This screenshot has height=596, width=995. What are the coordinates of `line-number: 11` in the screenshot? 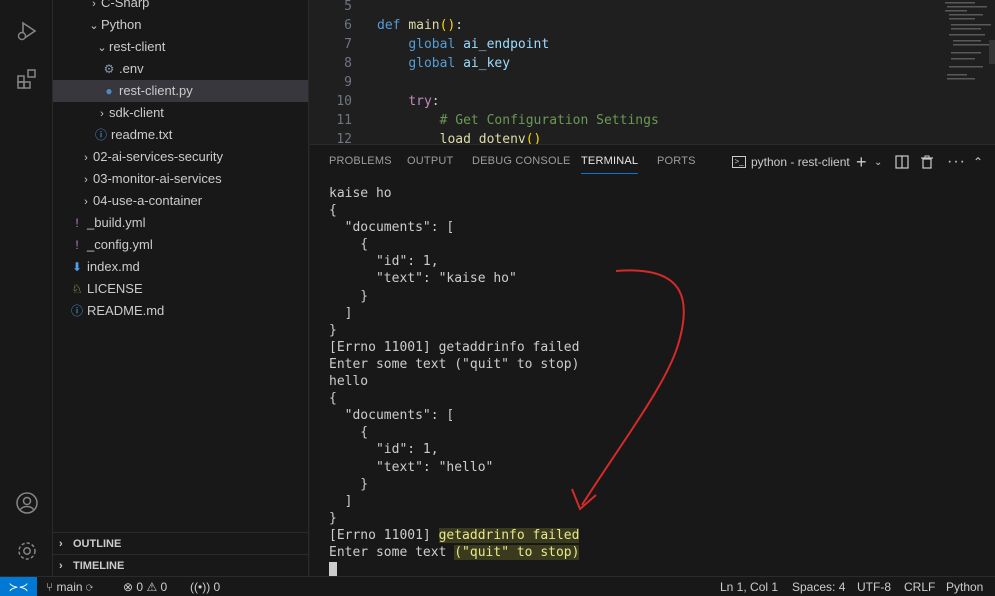 It's located at (344, 120).